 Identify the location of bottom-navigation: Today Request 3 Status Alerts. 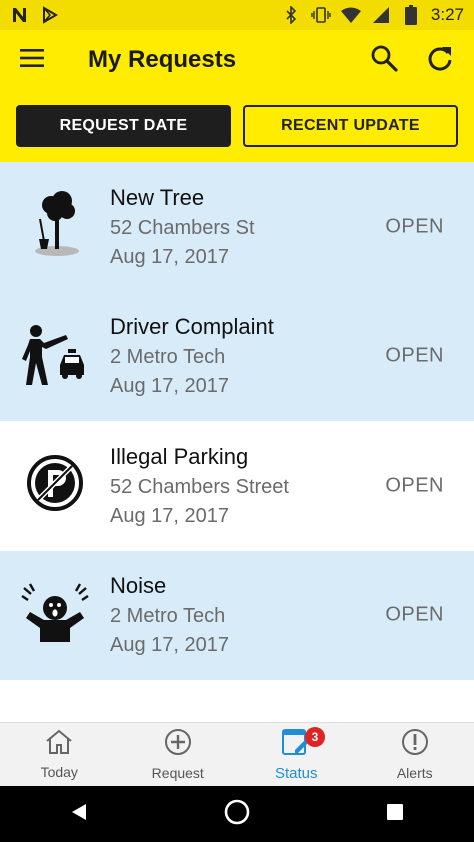
(237, 754).